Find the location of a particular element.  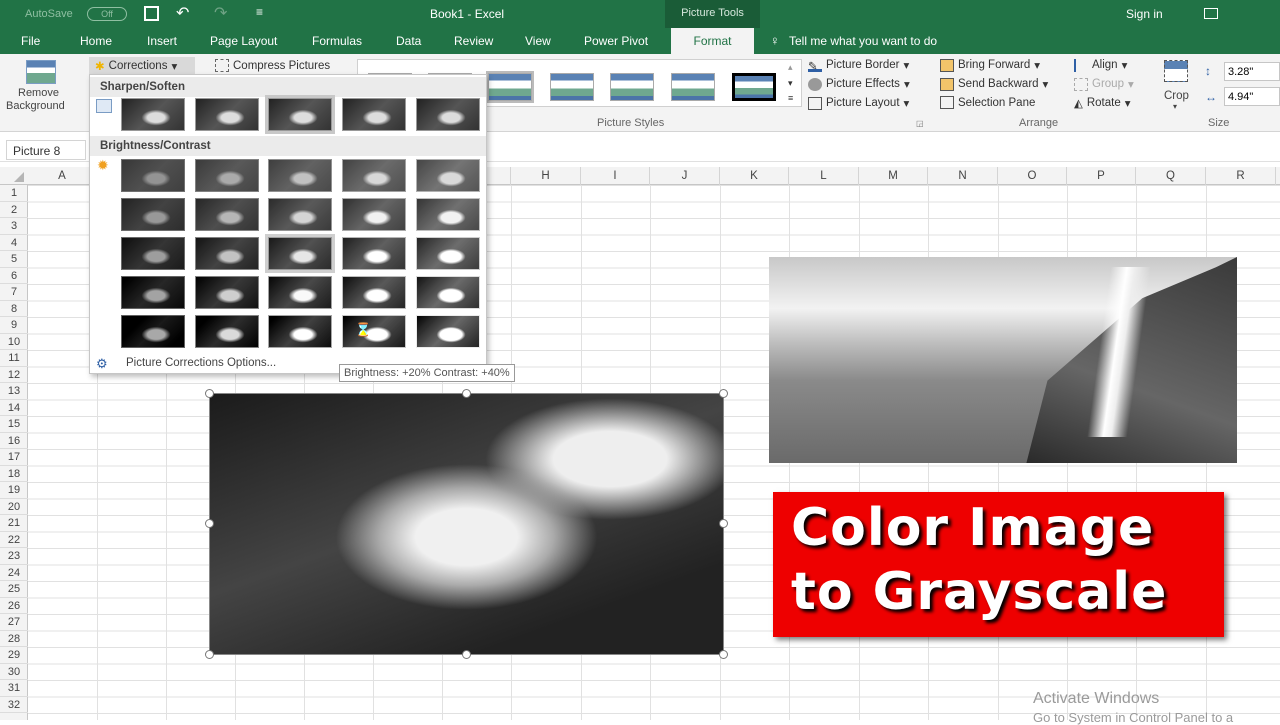

ribbon-display-options-icon is located at coordinates (1211, 13).